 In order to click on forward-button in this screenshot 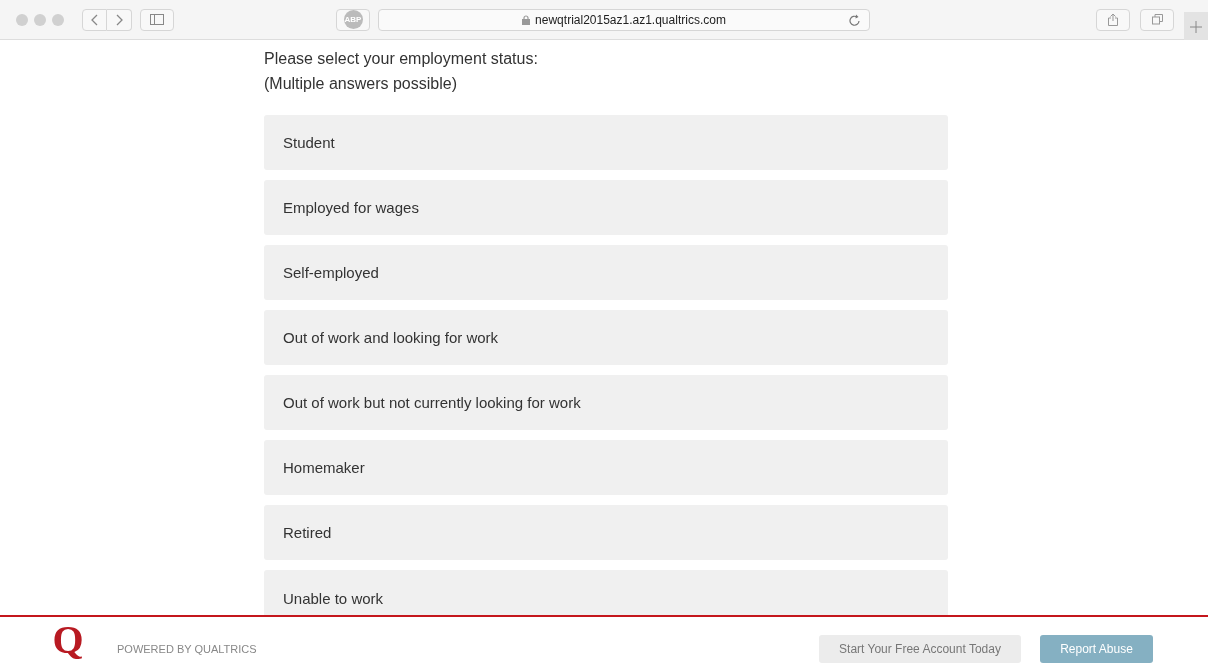, I will do `click(119, 19)`.